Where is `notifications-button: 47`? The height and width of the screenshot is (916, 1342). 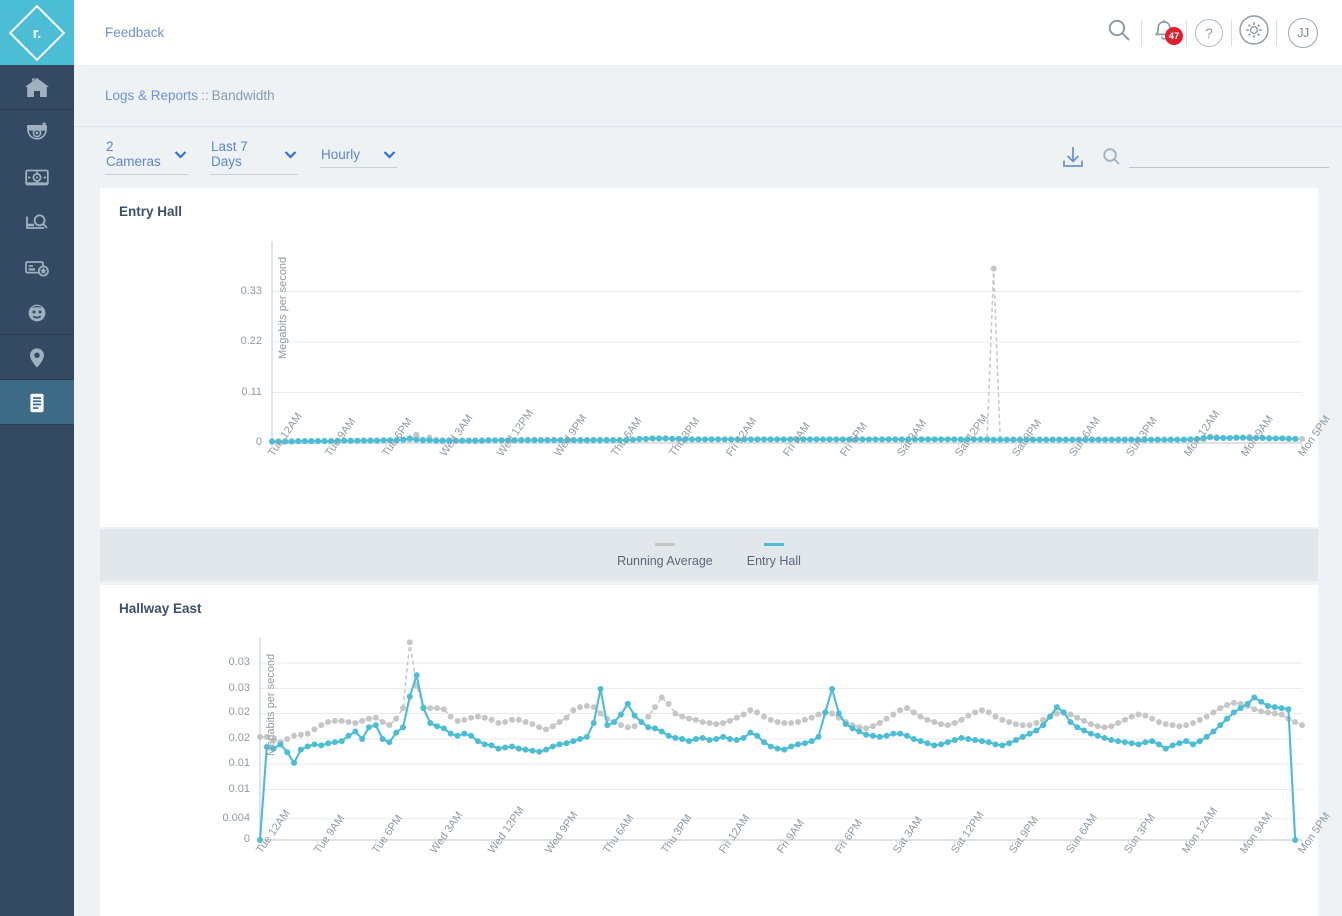 notifications-button: 47 is located at coordinates (1164, 32).